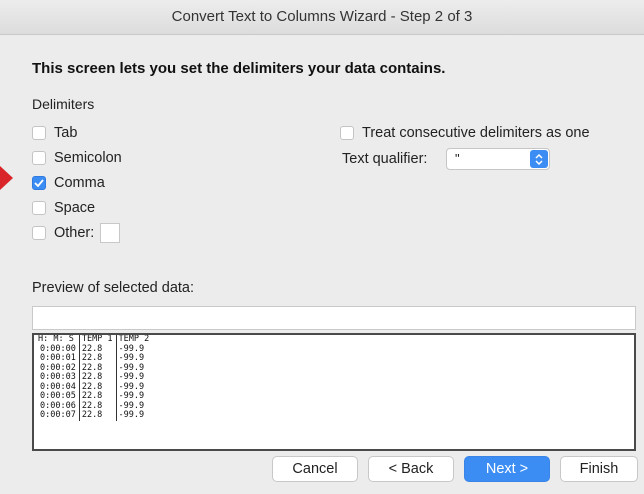  Describe the element at coordinates (457, 158) in the screenshot. I see `text-qualifier-value: "` at that location.